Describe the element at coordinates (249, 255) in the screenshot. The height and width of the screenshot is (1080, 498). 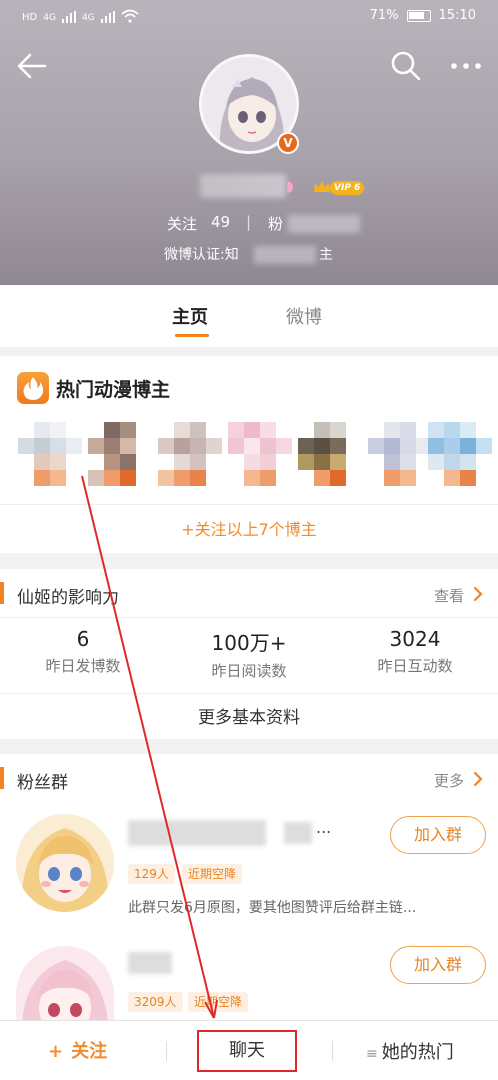
I see `verification-line: 微博认证:知 主` at that location.